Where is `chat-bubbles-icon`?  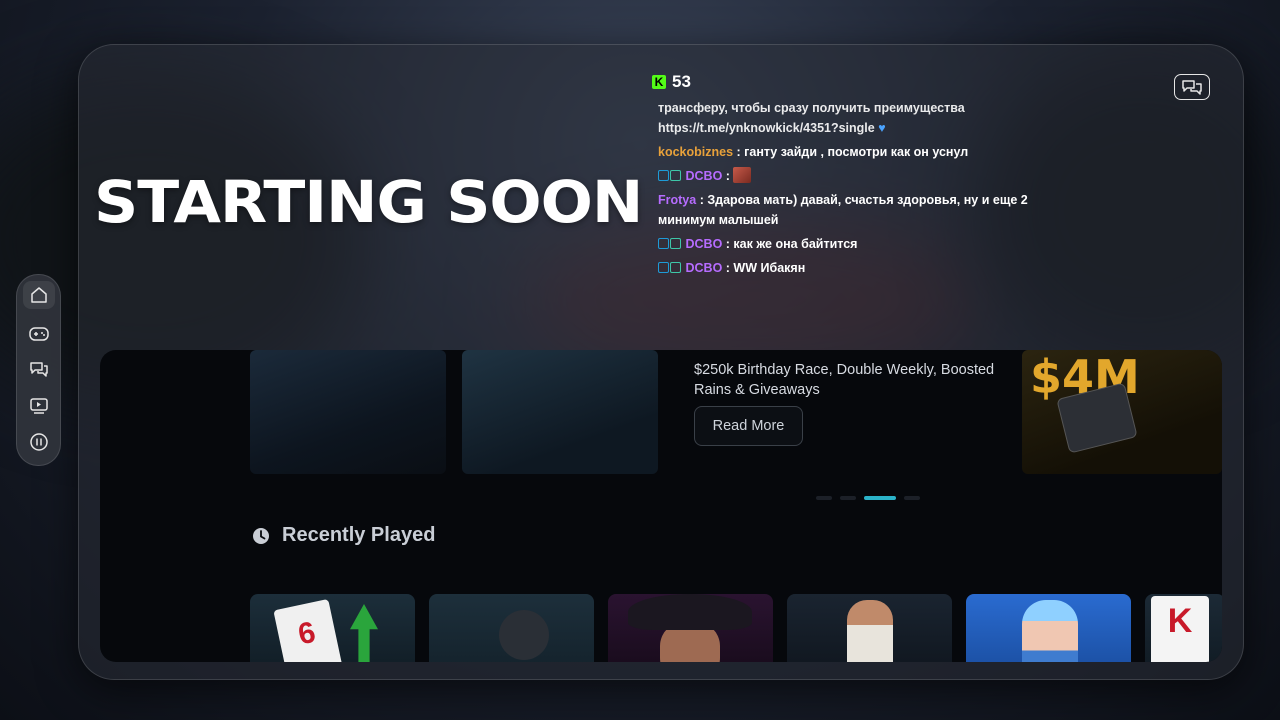
chat-bubbles-icon is located at coordinates (1192, 87).